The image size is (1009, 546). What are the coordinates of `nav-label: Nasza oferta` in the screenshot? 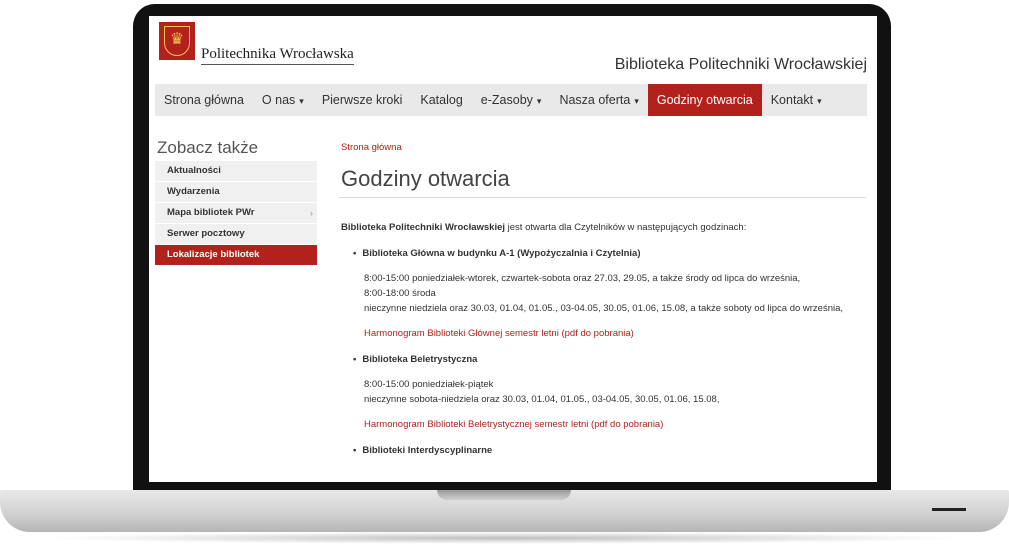 It's located at (595, 100).